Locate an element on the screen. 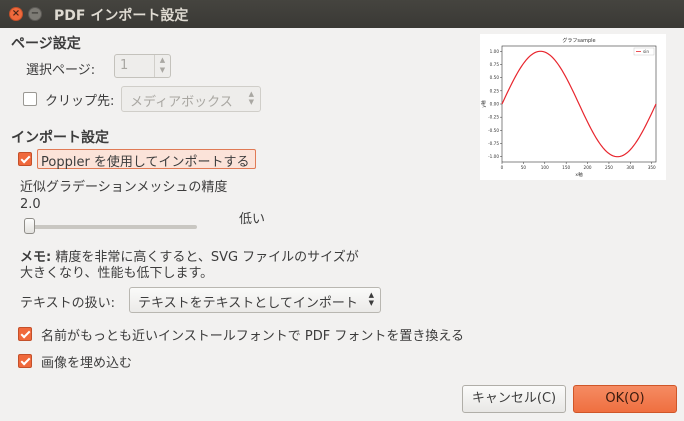 The image size is (684, 421). y-tick-label: -1.00 is located at coordinates (493, 156).